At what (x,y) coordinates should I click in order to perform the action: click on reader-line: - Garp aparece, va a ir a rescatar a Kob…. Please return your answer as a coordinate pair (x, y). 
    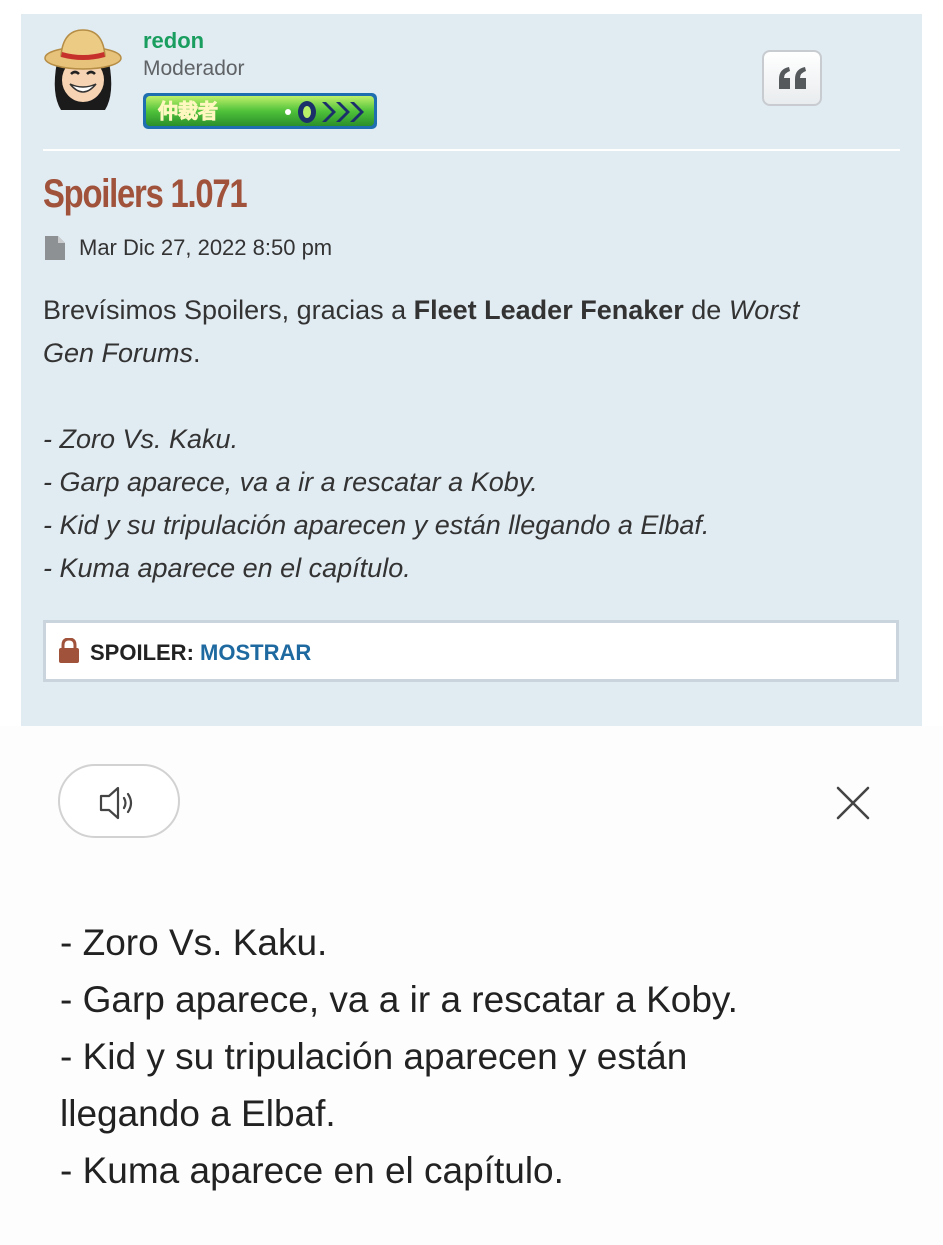
    Looking at the image, I should click on (399, 999).